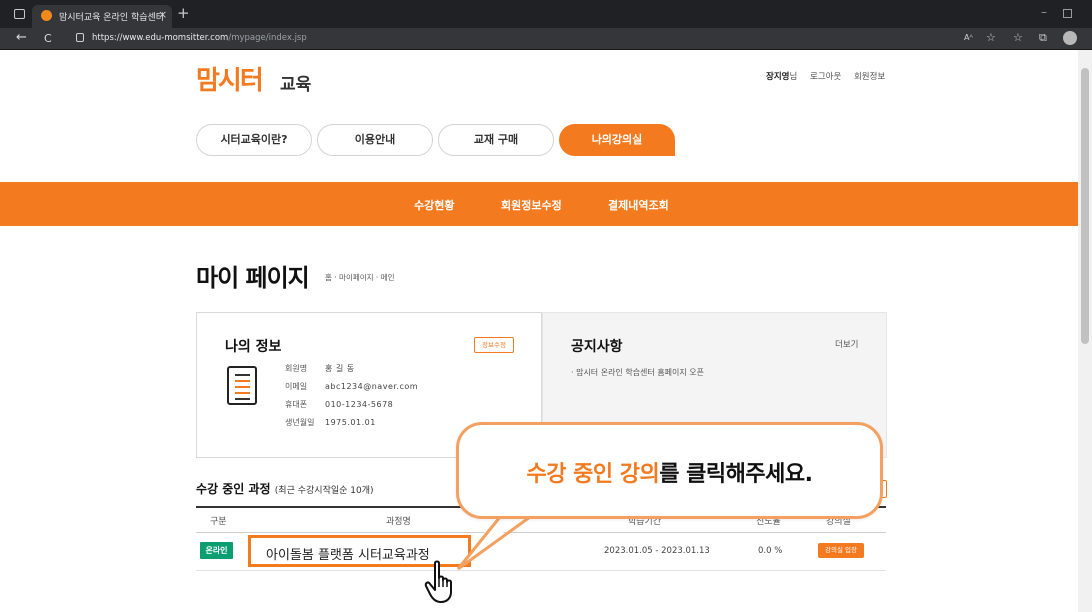 The height and width of the screenshot is (612, 1092). What do you see at coordinates (434, 205) in the screenshot?
I see `subnav-enrollment-status: 수강현황` at bounding box center [434, 205].